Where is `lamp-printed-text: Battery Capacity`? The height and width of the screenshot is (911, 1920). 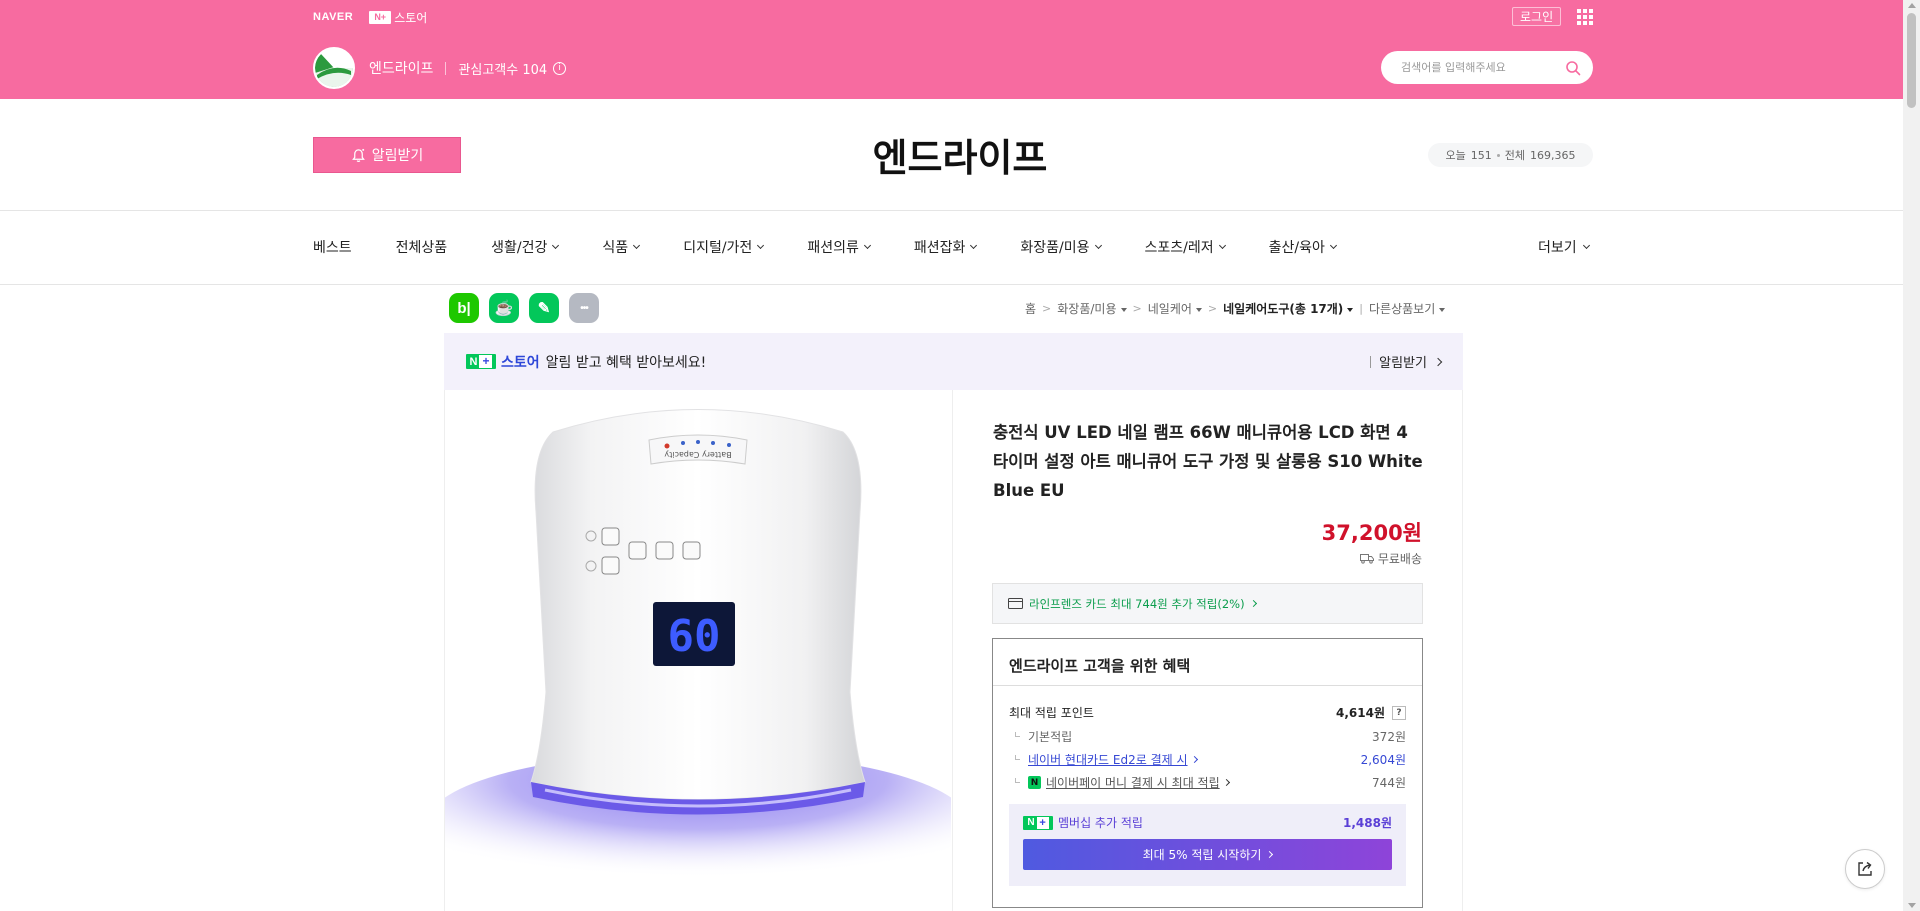
lamp-printed-text: Battery Capacity is located at coordinates (697, 454).